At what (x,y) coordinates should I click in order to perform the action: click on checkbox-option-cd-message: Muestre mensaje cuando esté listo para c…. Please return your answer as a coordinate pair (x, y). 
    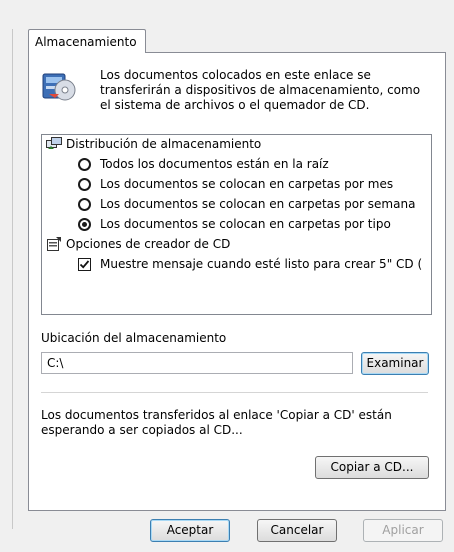
    Looking at the image, I should click on (236, 264).